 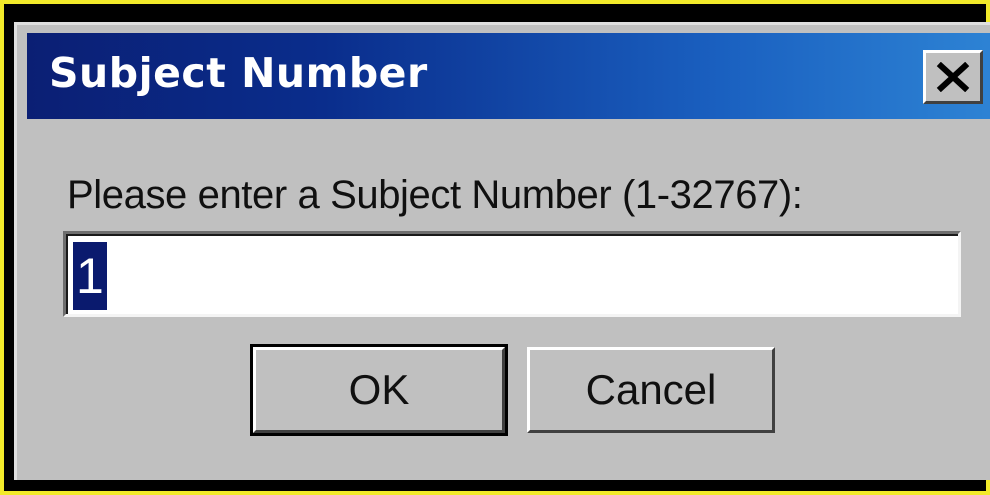 I want to click on input-selected-value: 1, so click(x=90, y=276).